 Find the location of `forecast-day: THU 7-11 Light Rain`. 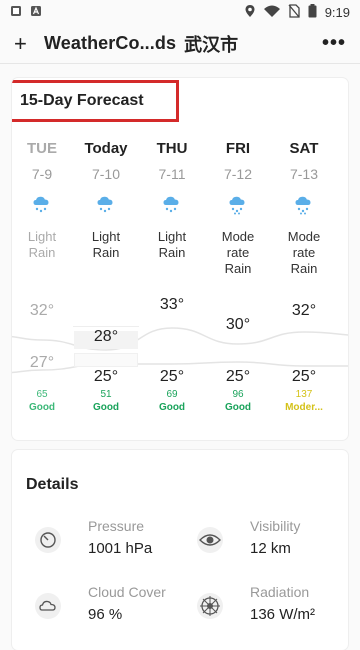

forecast-day: THU 7-11 Light Rain is located at coordinates (172, 208).